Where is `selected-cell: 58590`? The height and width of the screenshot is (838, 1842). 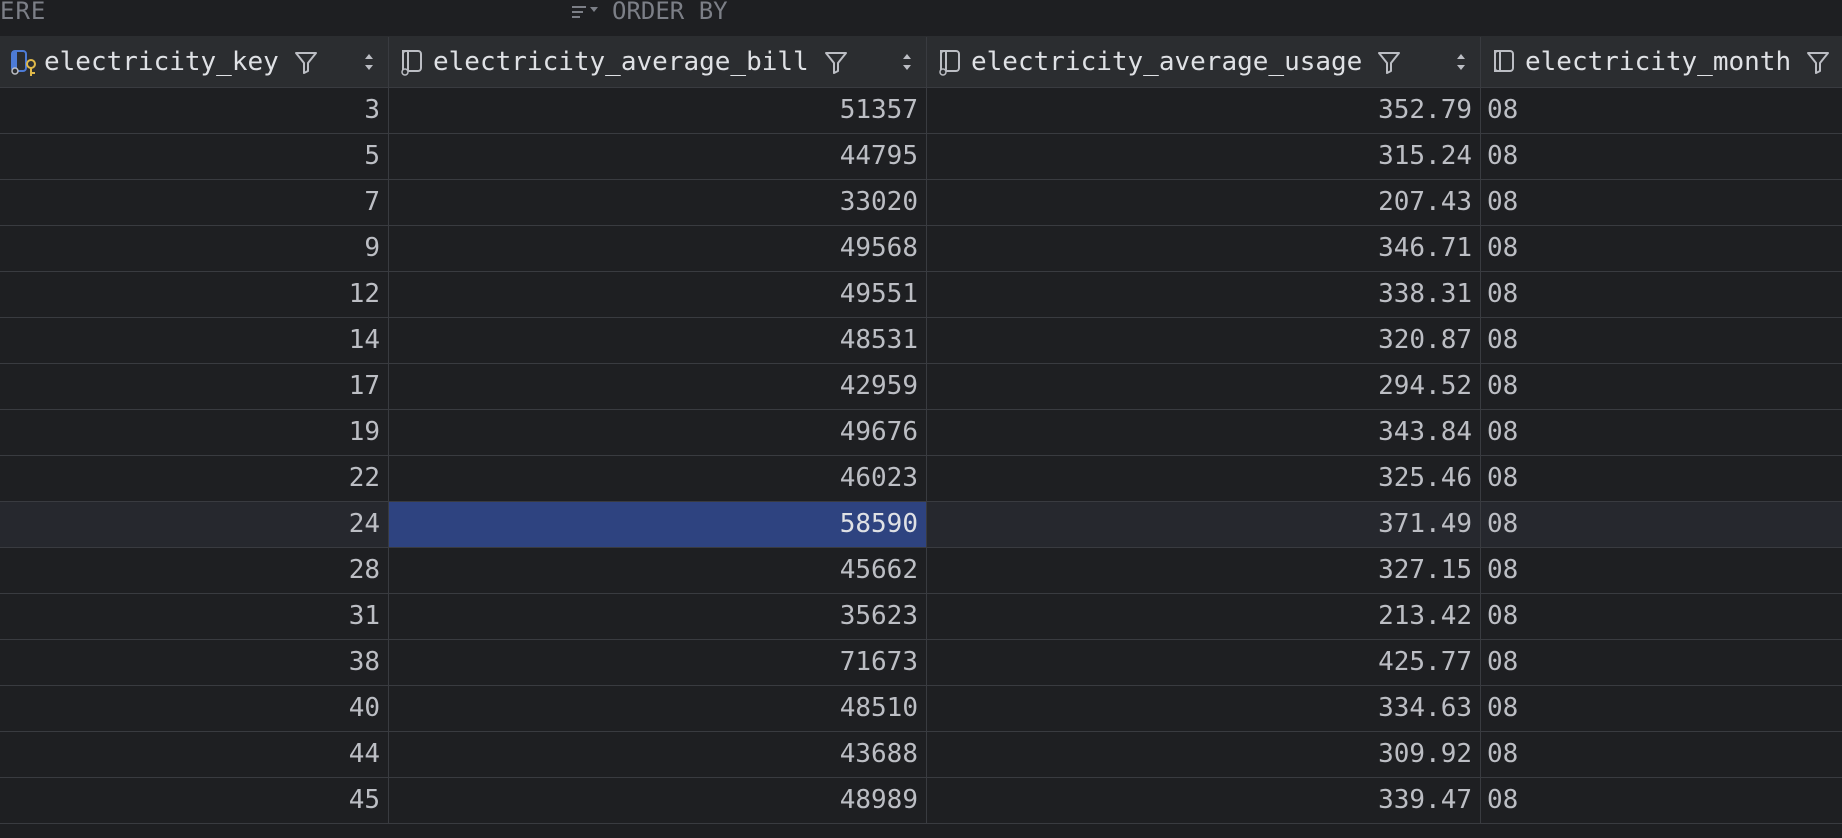 selected-cell: 58590 is located at coordinates (658, 524).